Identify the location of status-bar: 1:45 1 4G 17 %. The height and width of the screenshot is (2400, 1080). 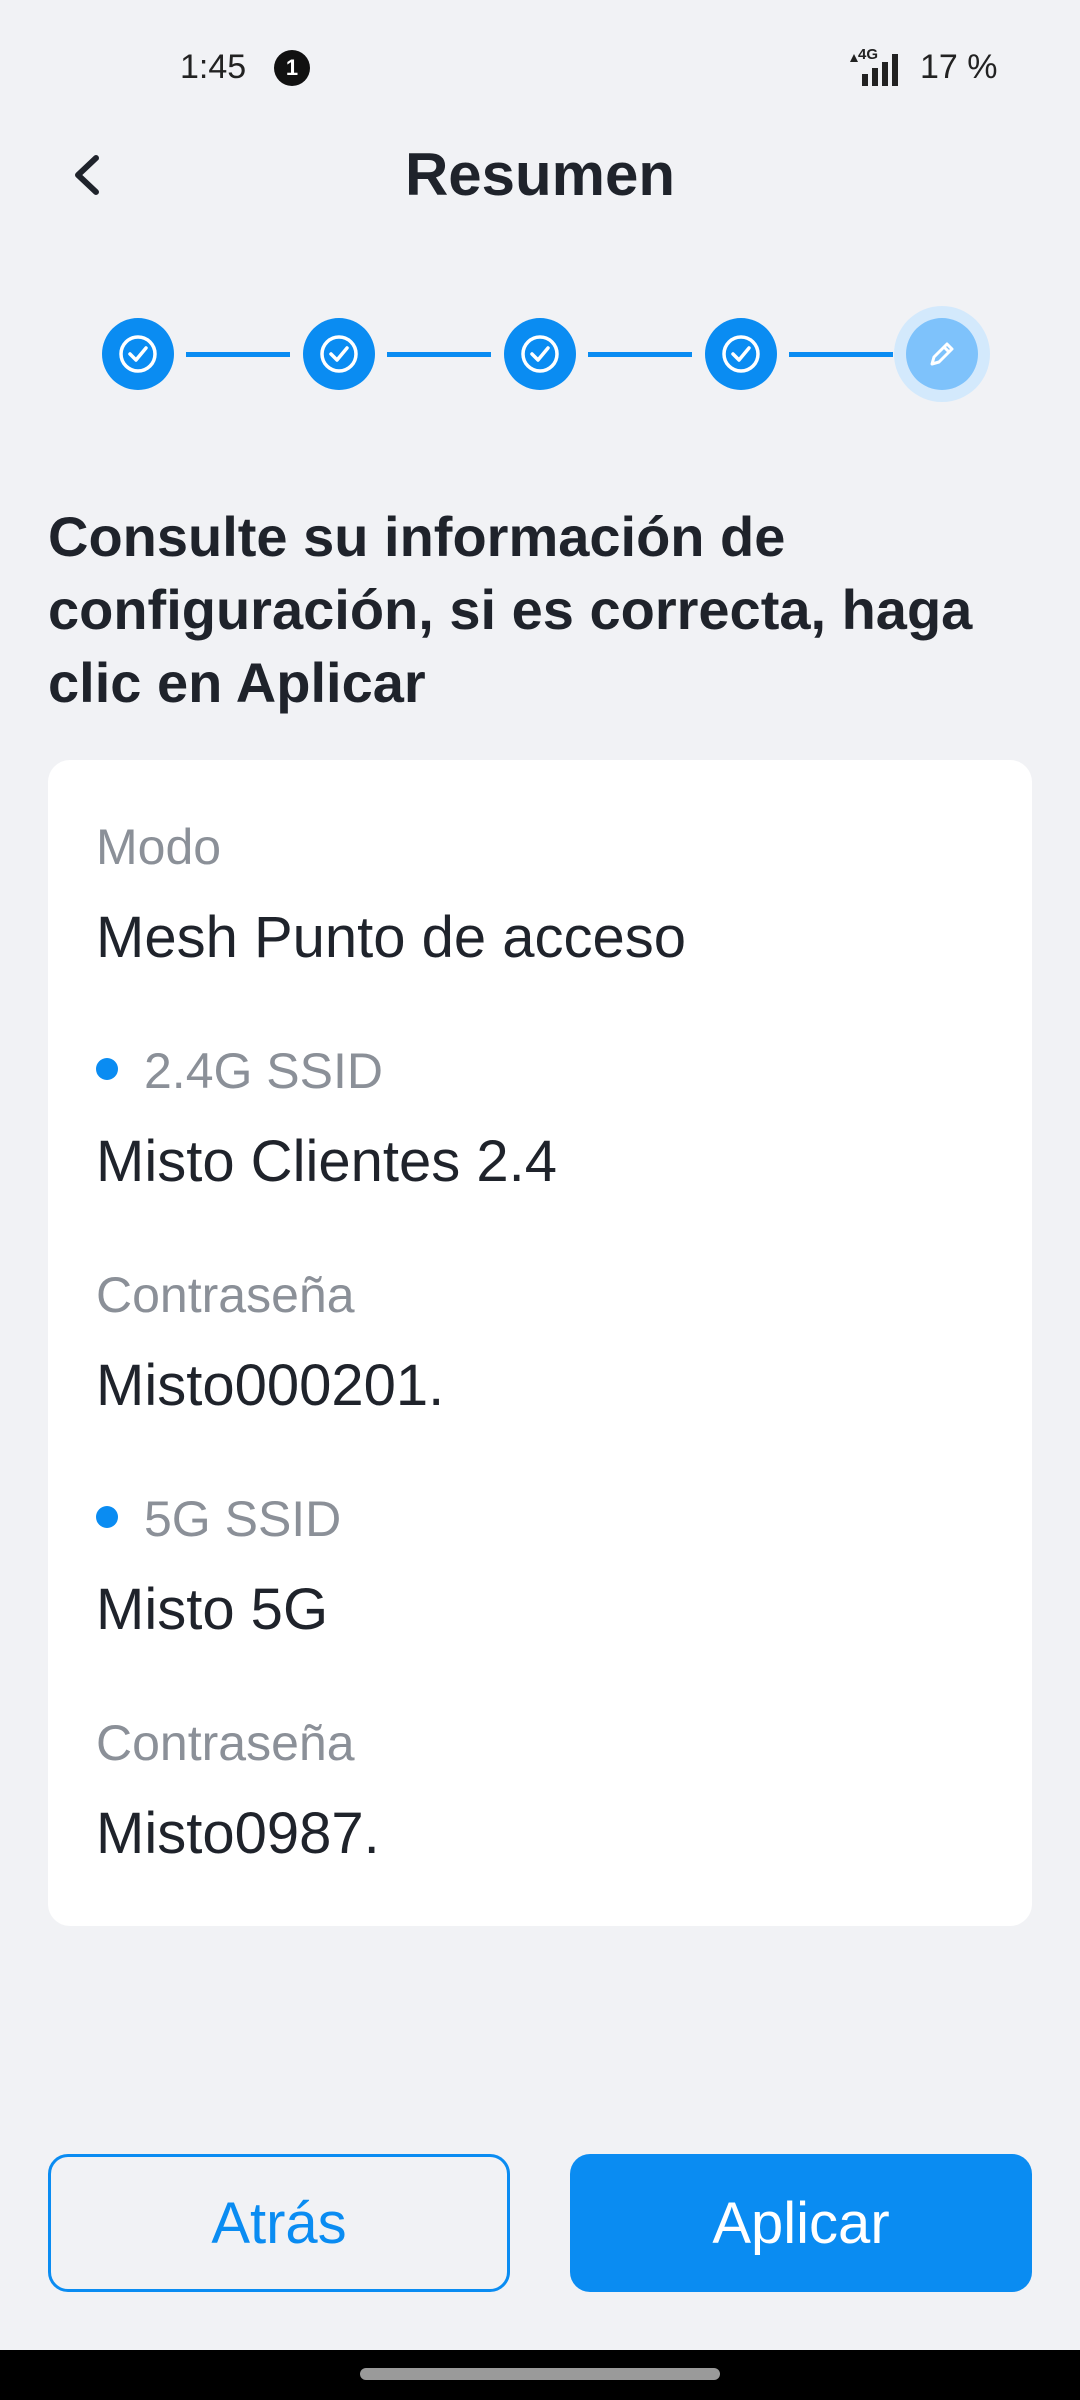
(540, 65).